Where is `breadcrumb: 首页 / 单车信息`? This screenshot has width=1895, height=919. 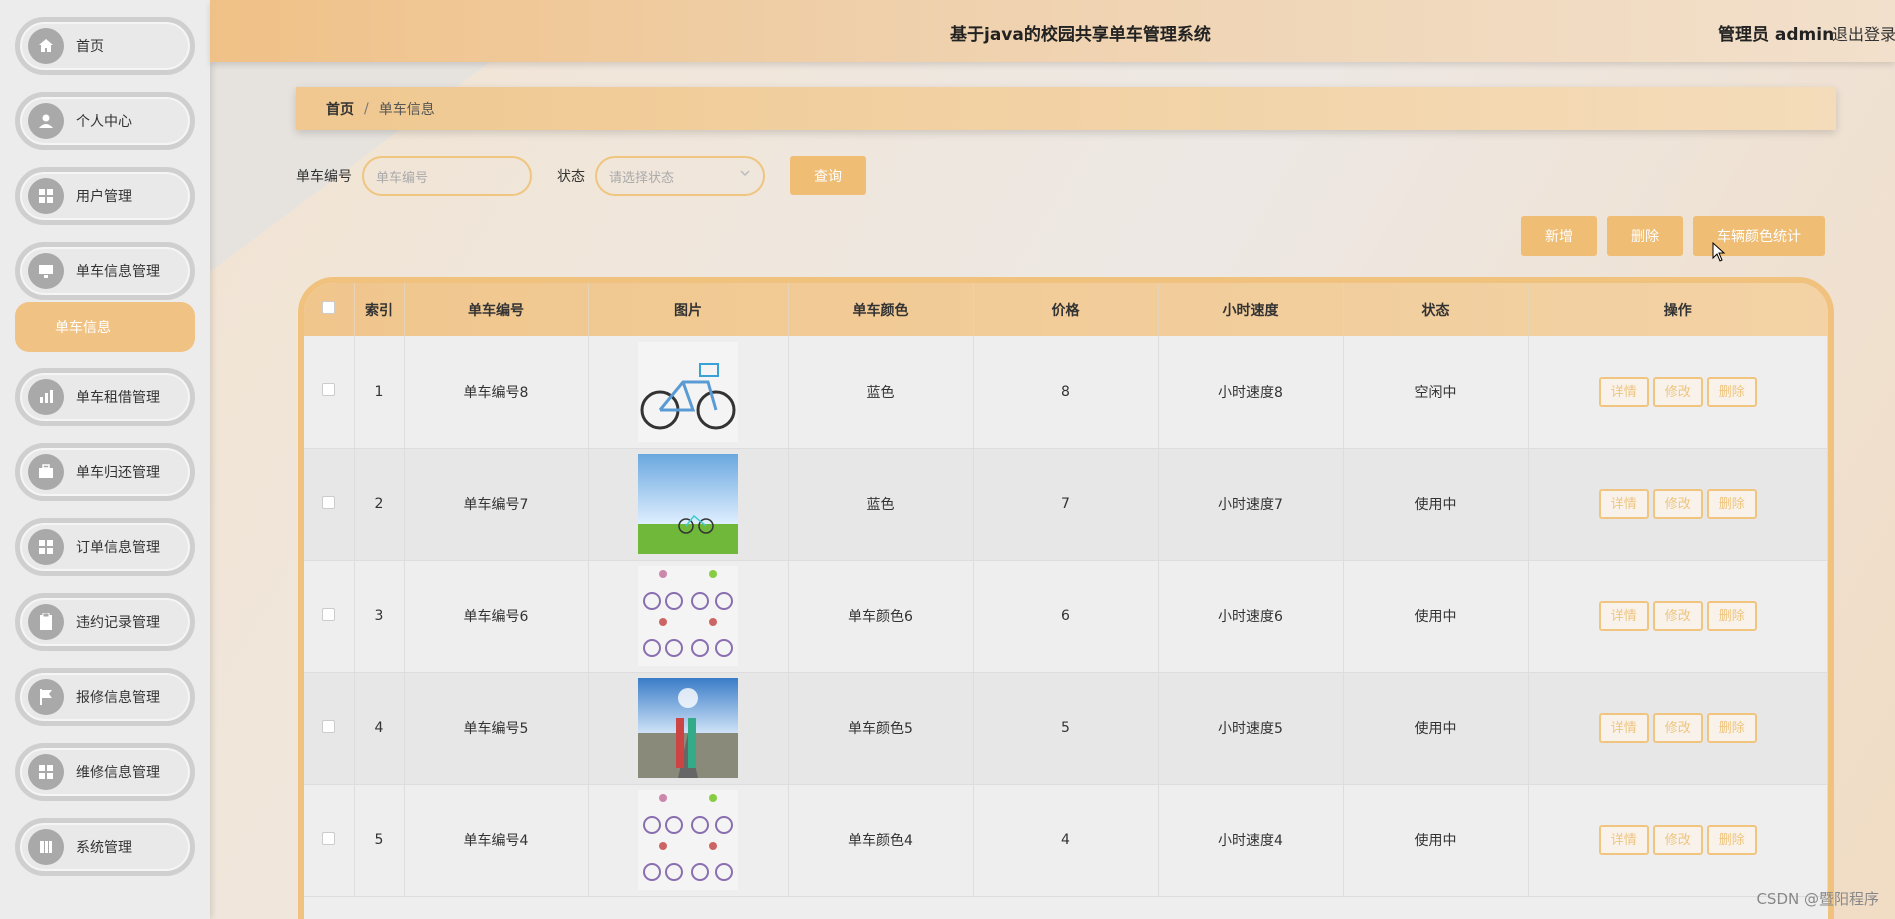
breadcrumb: 首页 / 单车信息 is located at coordinates (1066, 108).